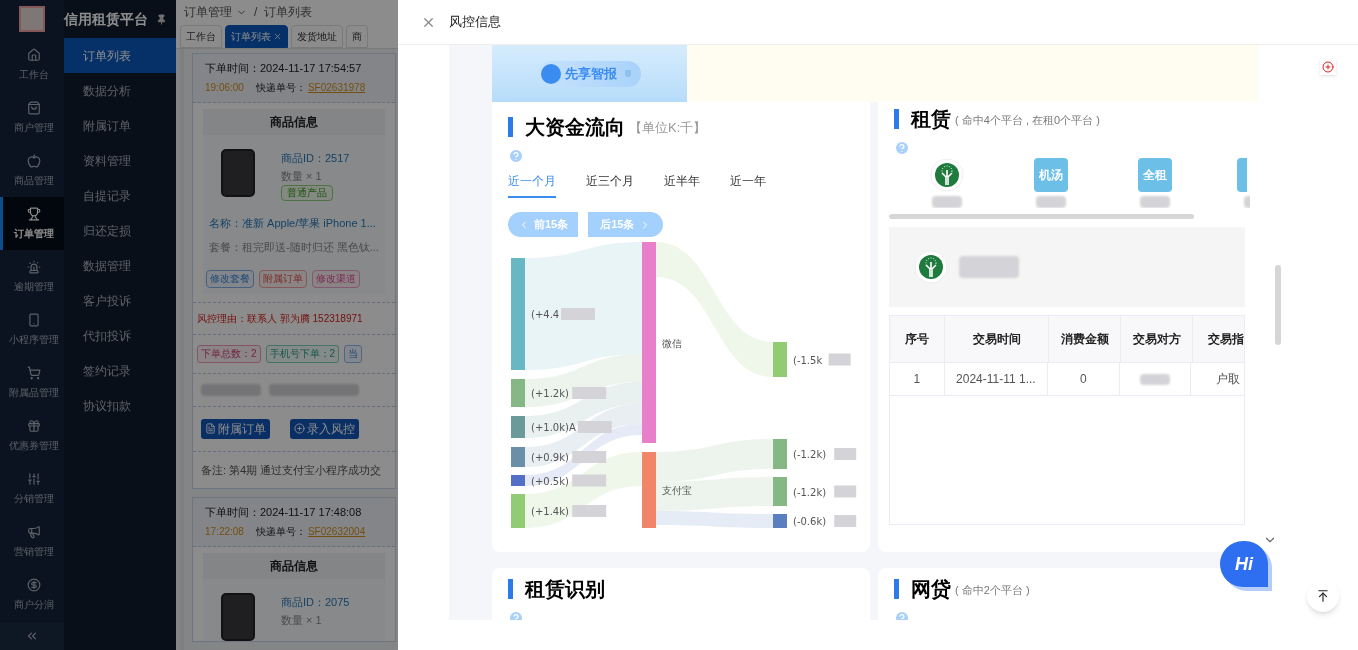 The width and height of the screenshot is (1358, 650). What do you see at coordinates (610, 185) in the screenshot?
I see `period-tab: 近三个月` at bounding box center [610, 185].